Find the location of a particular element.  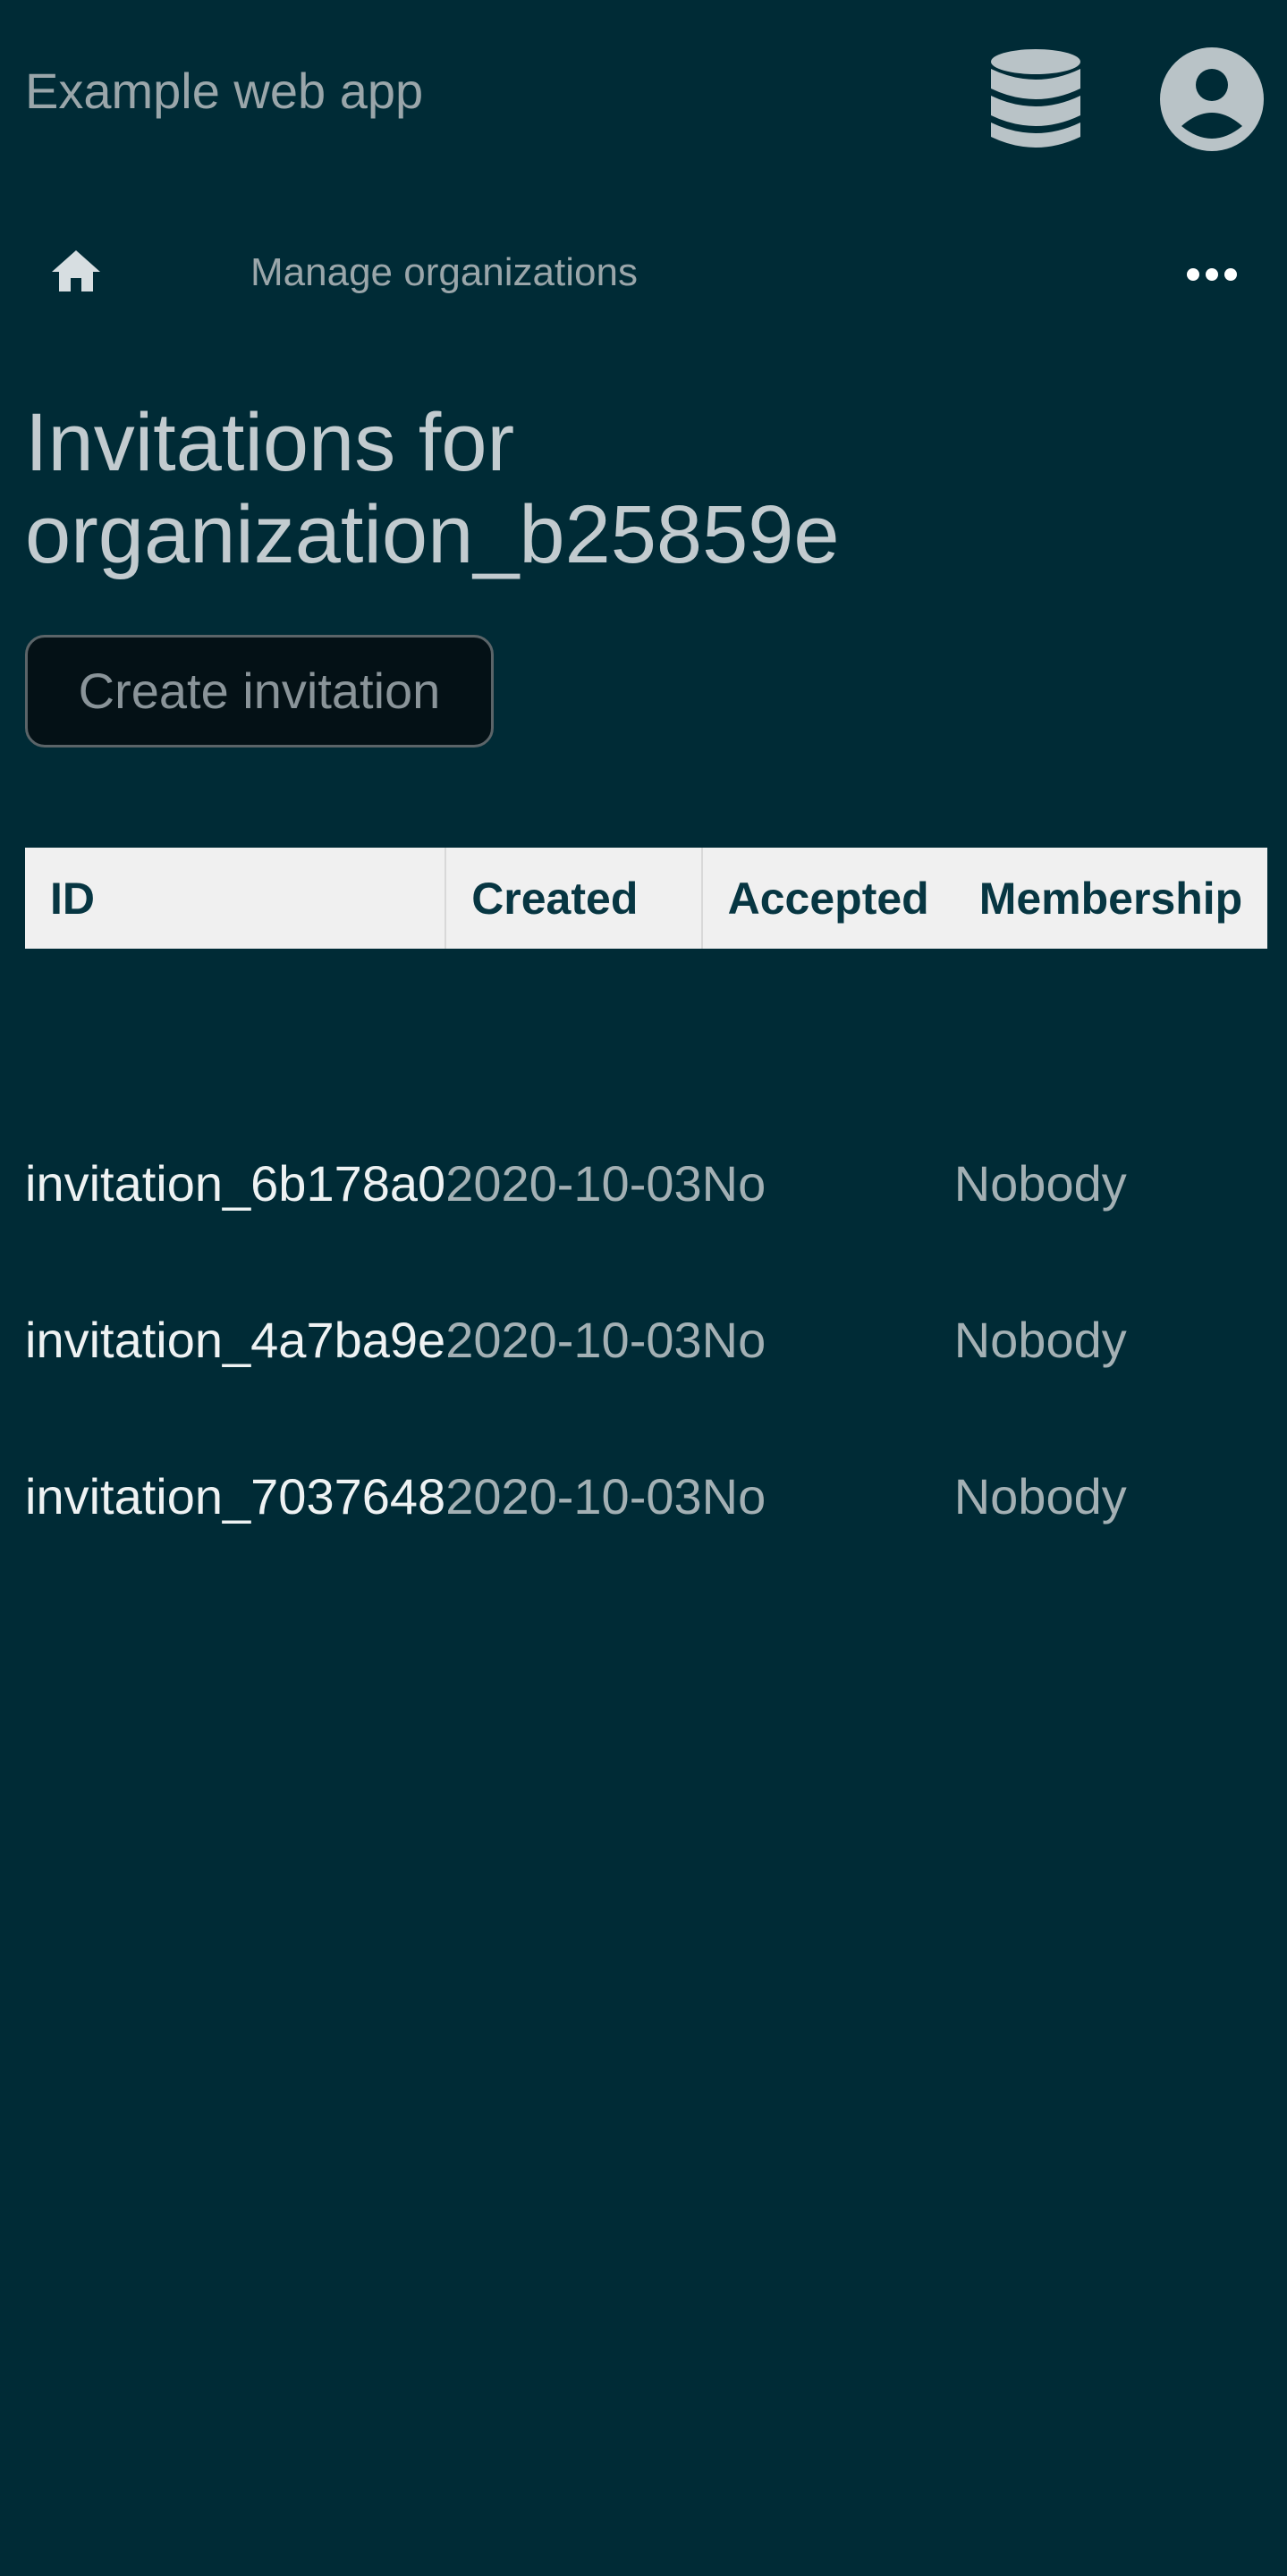

table-row: invitation_6b178a0 2020-10-03 No Nobody is located at coordinates (646, 1183).